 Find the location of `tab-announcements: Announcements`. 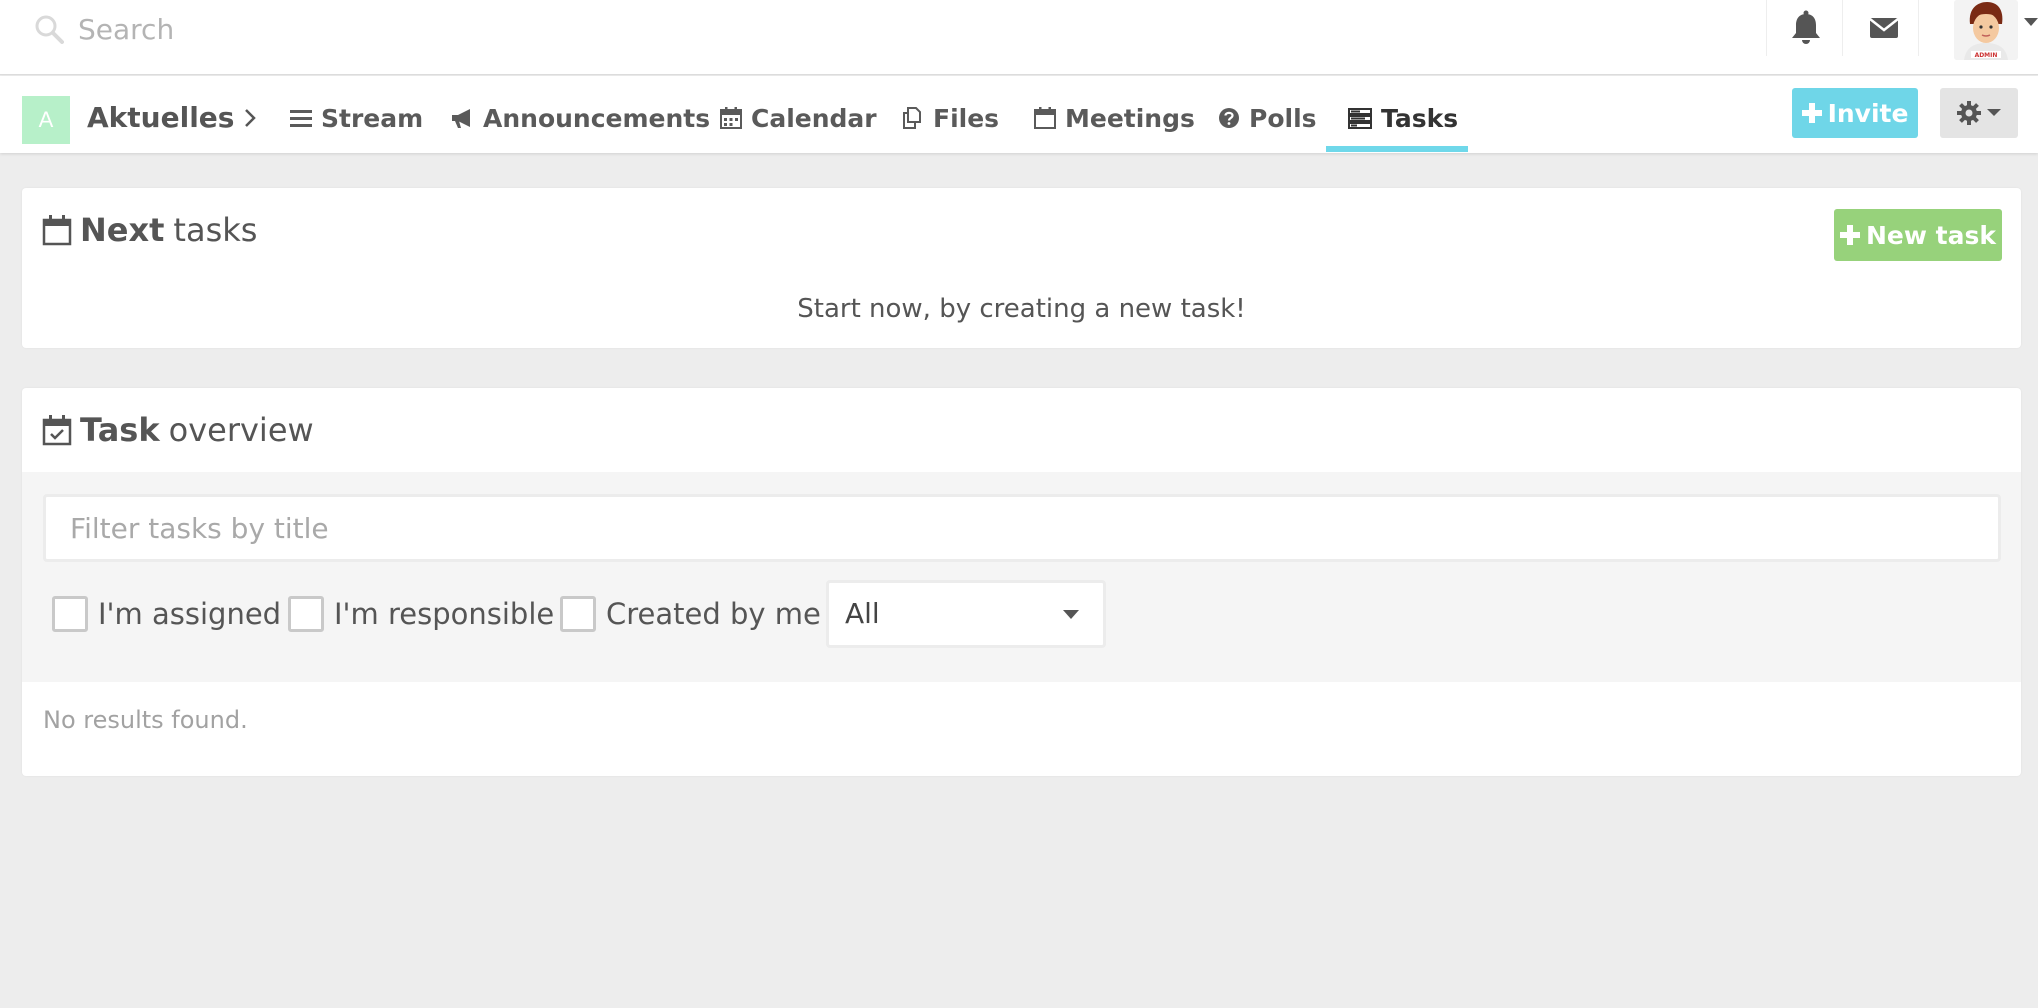

tab-announcements: Announcements is located at coordinates (580, 118).